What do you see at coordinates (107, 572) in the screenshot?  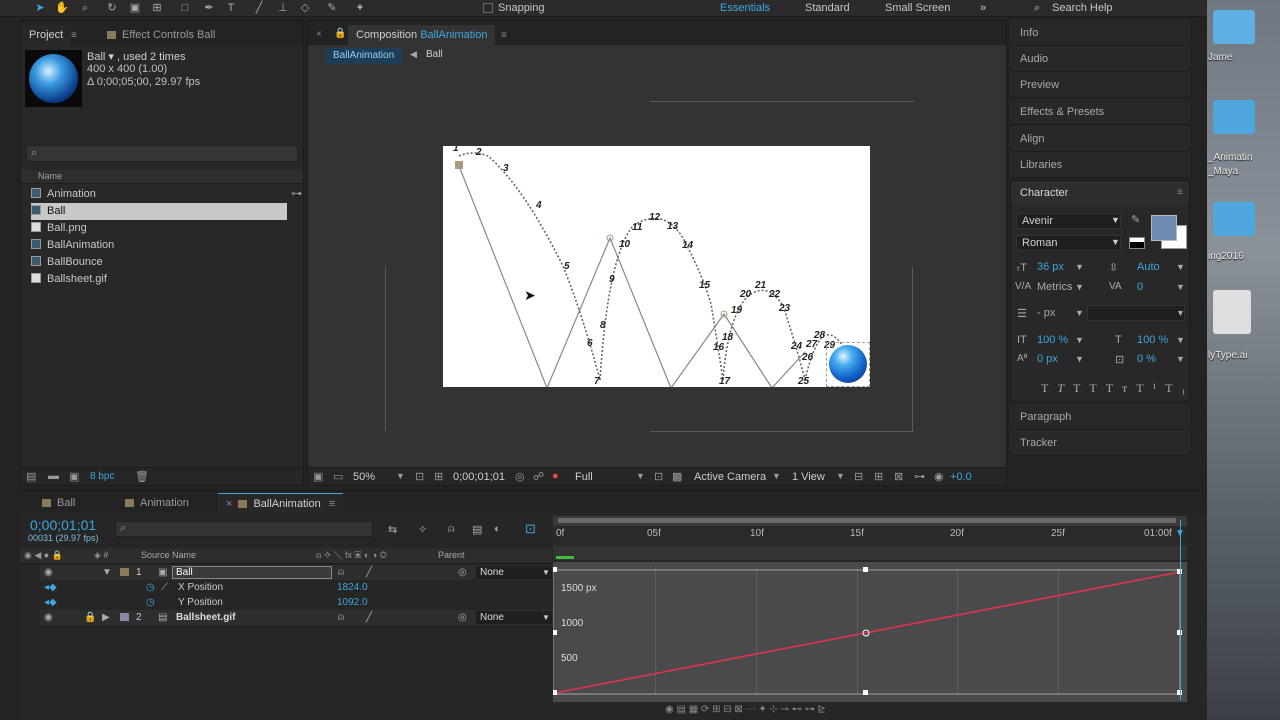 I see `expand-arrow-icon: ▼` at bounding box center [107, 572].